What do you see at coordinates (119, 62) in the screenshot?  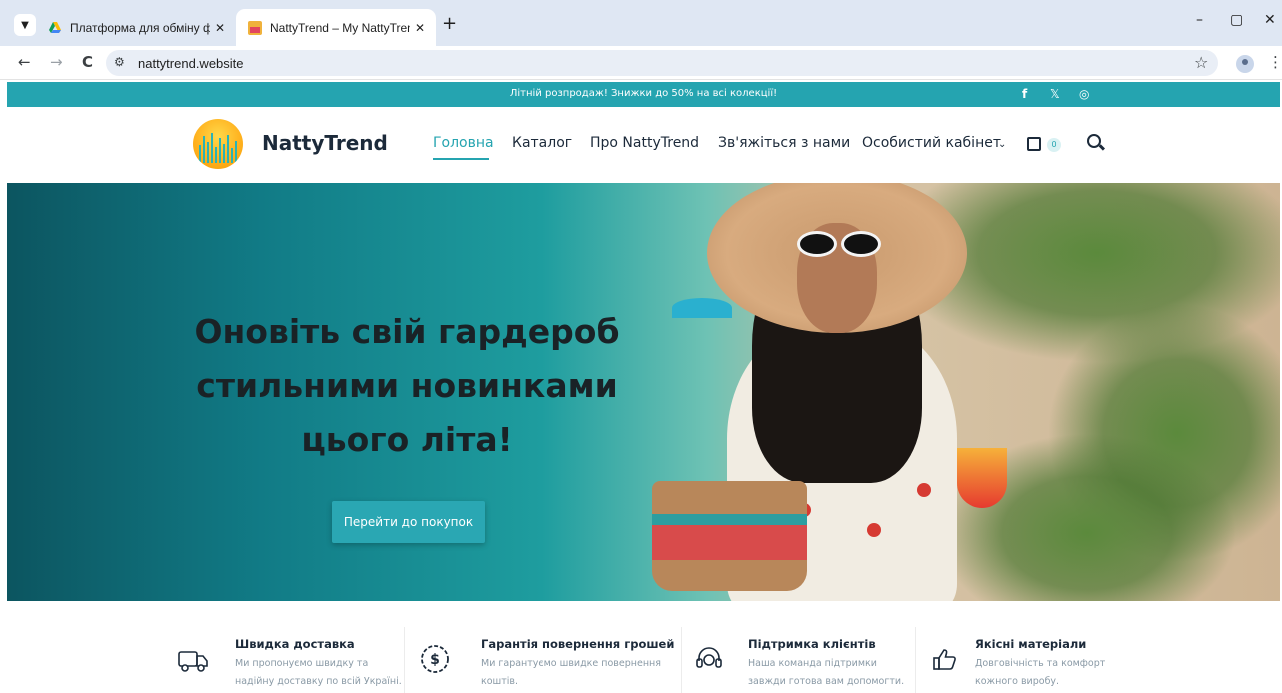 I see `site-info-icon: ⚙` at bounding box center [119, 62].